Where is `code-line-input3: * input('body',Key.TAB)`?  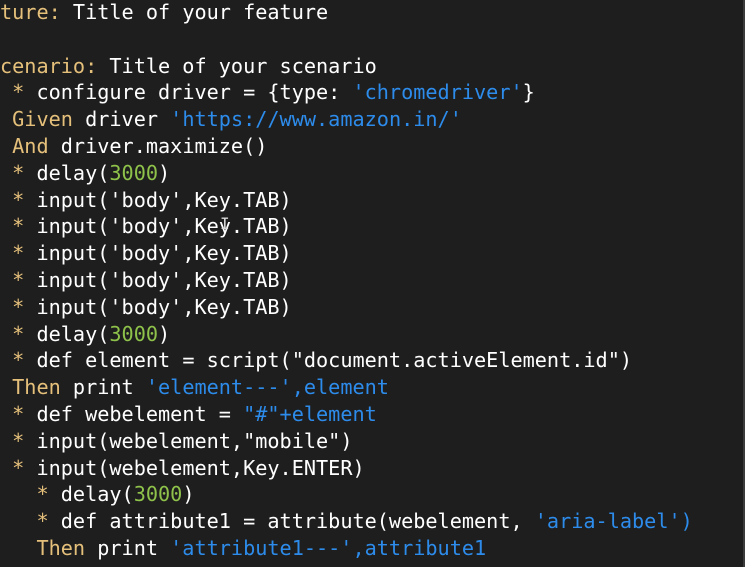
code-line-input3: * input('body',Key.TAB) is located at coordinates (146, 253).